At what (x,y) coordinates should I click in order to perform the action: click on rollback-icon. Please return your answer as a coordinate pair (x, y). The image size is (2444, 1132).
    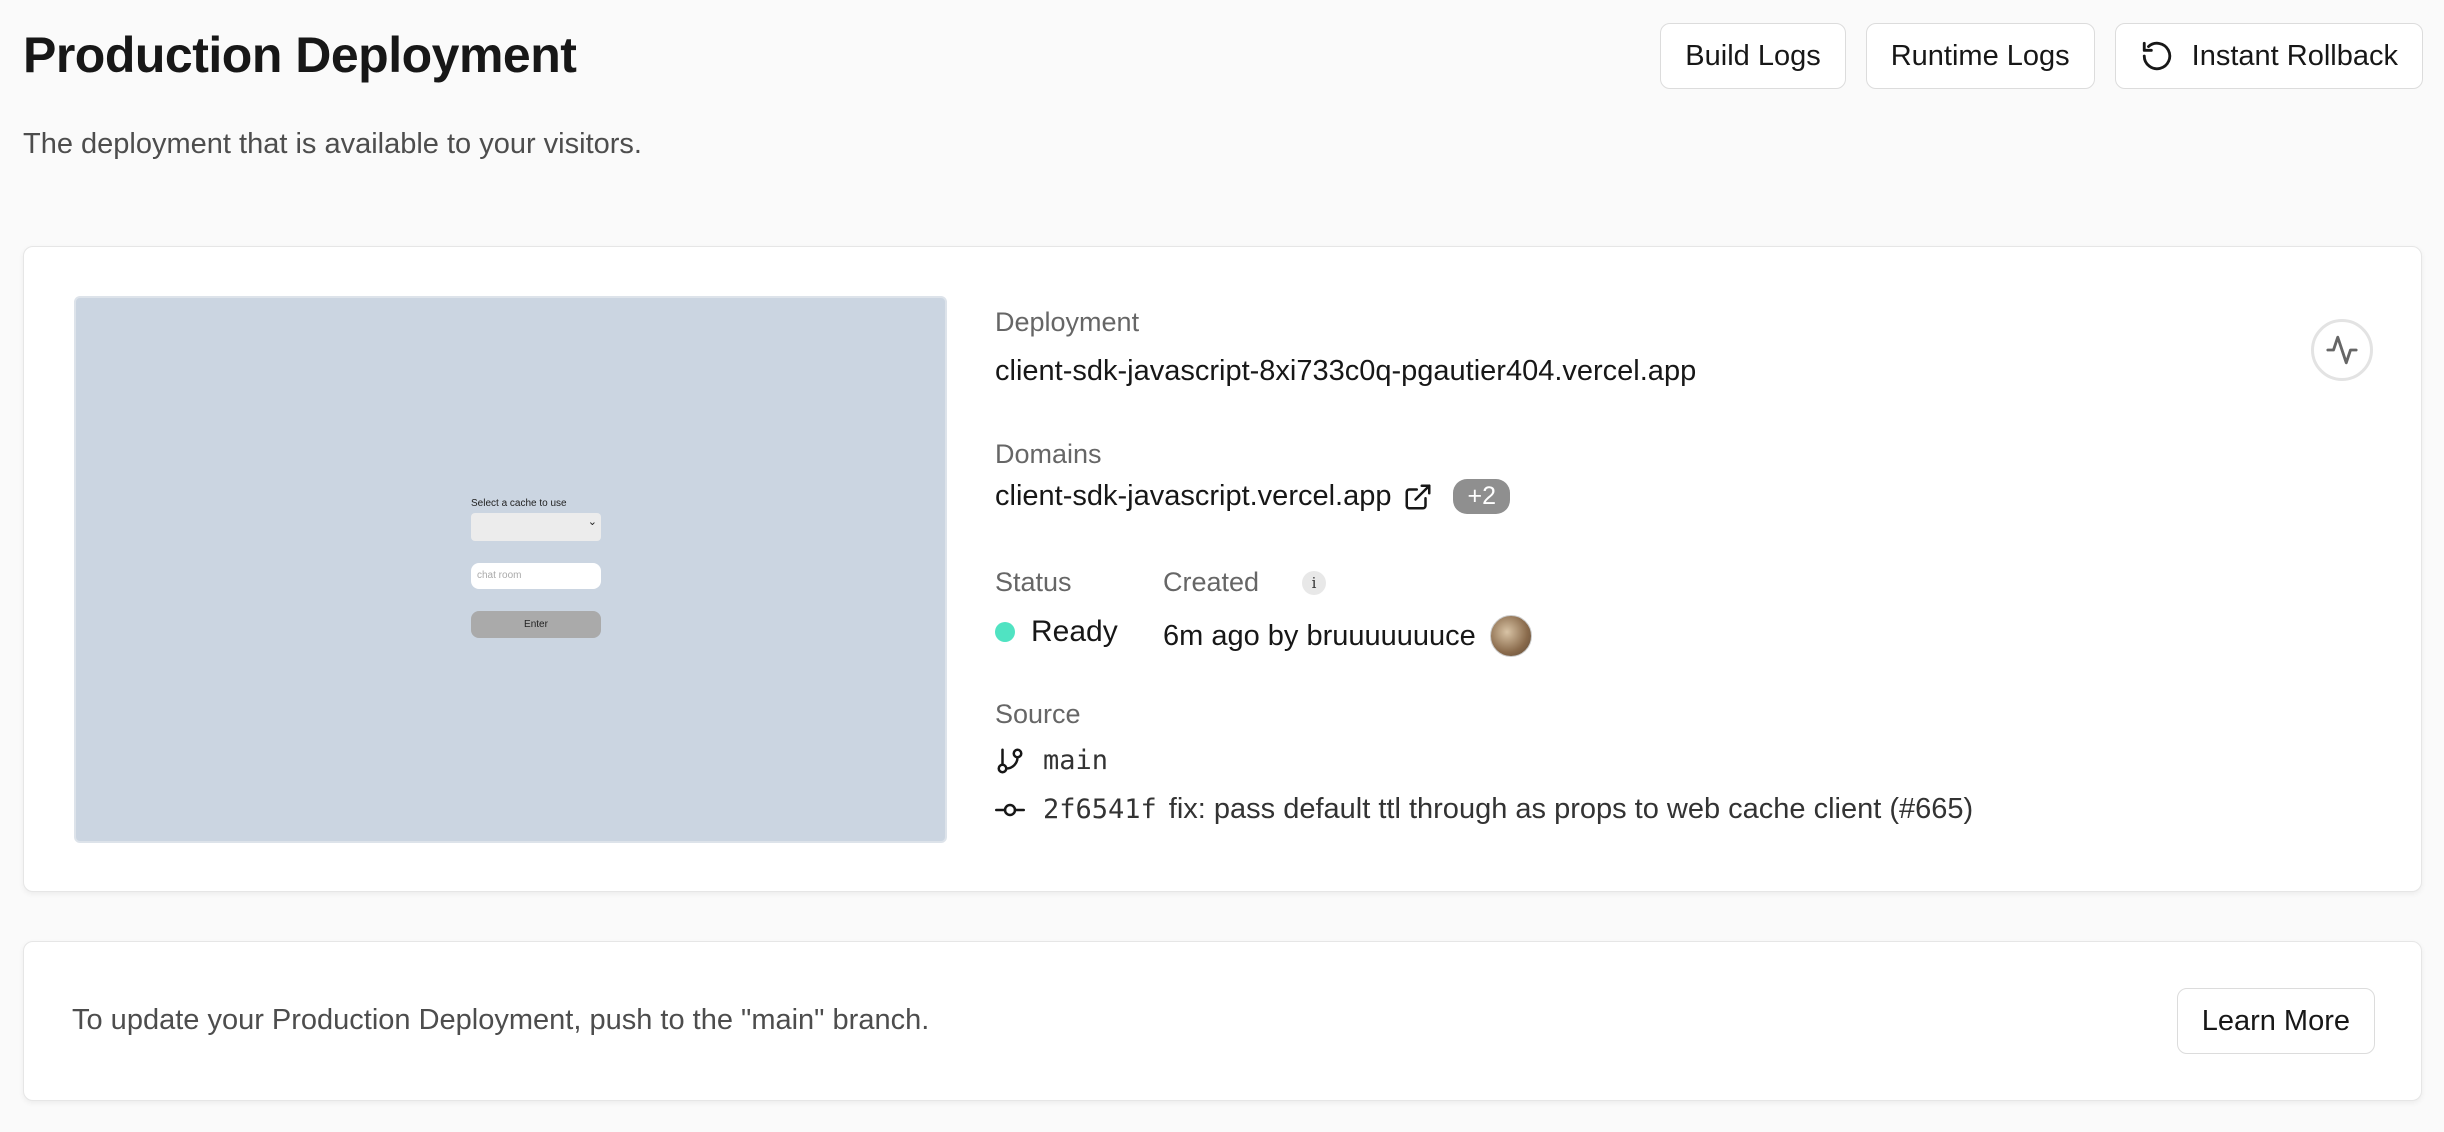
    Looking at the image, I should click on (2156, 56).